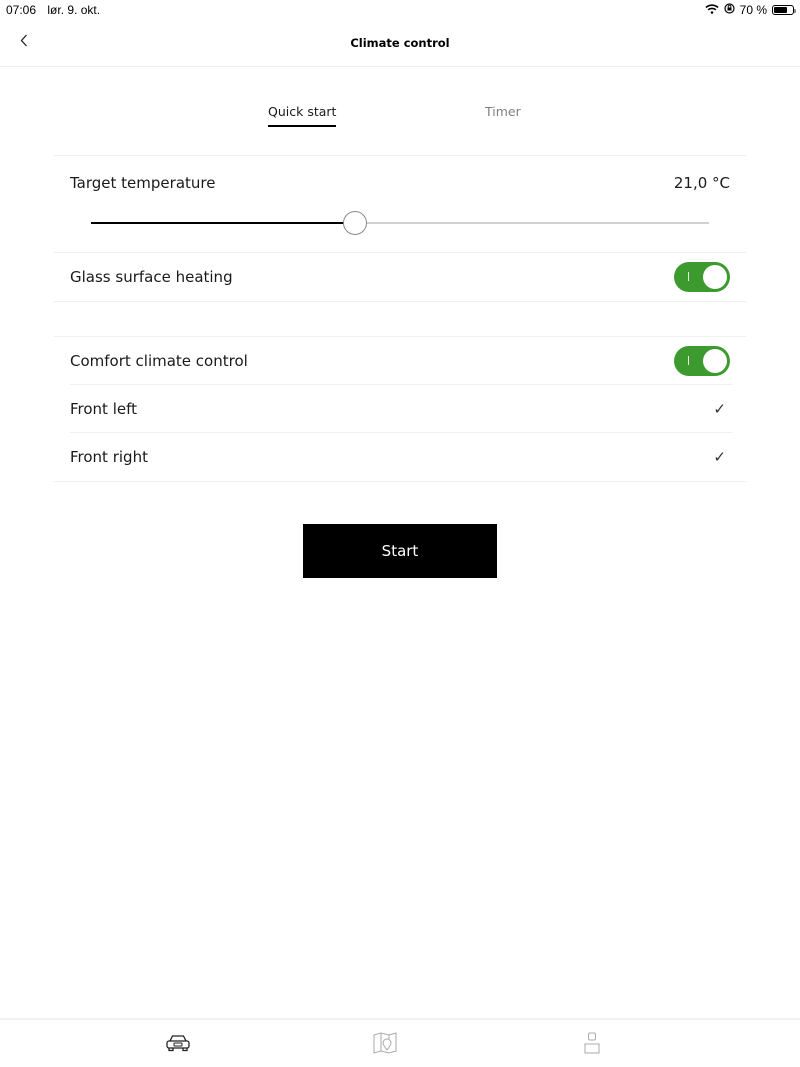 The height and width of the screenshot is (1067, 800). Describe the element at coordinates (400, 10) in the screenshot. I see `status-bar: 07:06 lør. 9. okt. 70 %` at that location.